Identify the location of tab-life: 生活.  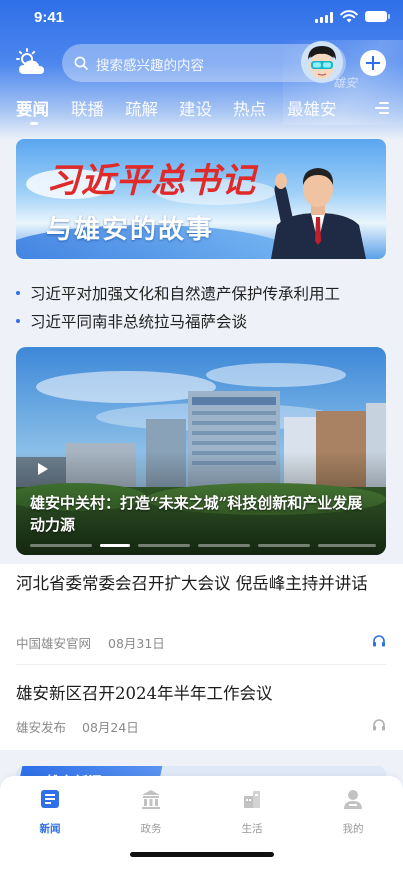
(252, 812).